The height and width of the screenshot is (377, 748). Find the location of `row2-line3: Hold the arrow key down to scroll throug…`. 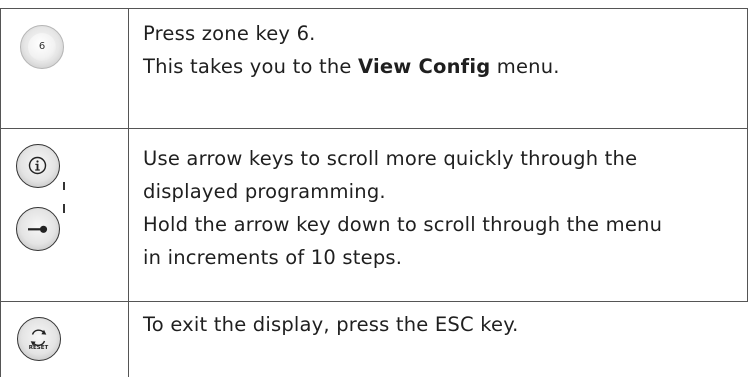

row2-line3: Hold the arrow key down to scroll throug… is located at coordinates (403, 224).